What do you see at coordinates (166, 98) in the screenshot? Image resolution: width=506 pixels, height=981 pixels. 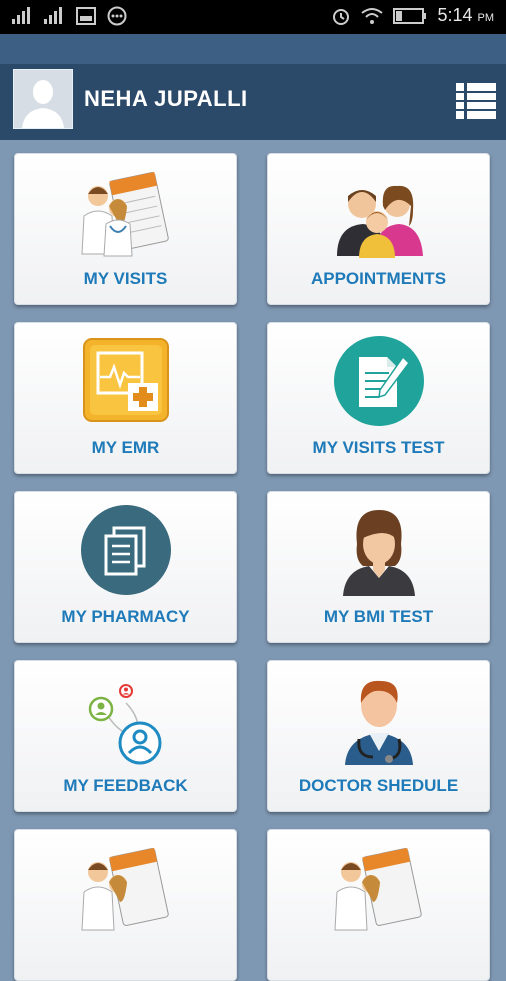 I see `user-name: NEHA JUPALLI` at bounding box center [166, 98].